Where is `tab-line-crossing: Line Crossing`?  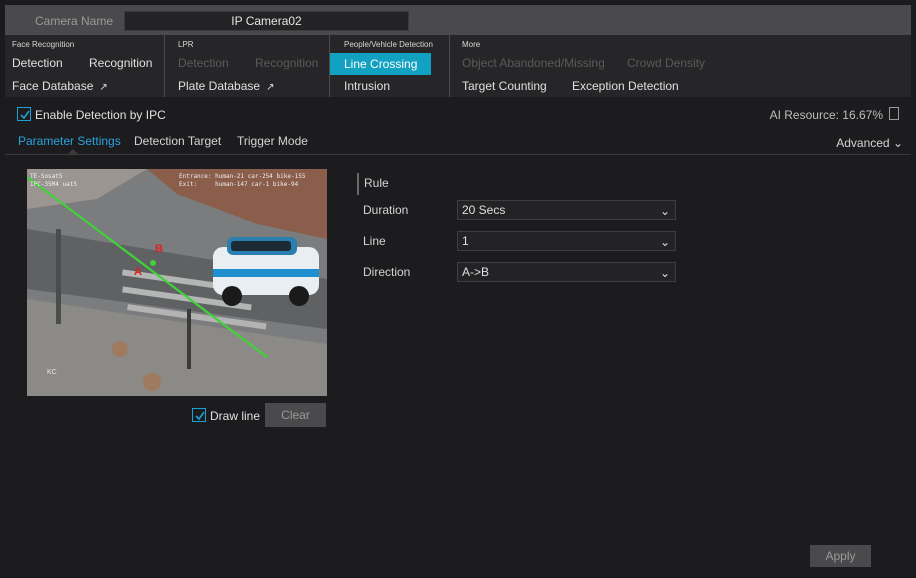
tab-line-crossing: Line Crossing is located at coordinates (381, 64).